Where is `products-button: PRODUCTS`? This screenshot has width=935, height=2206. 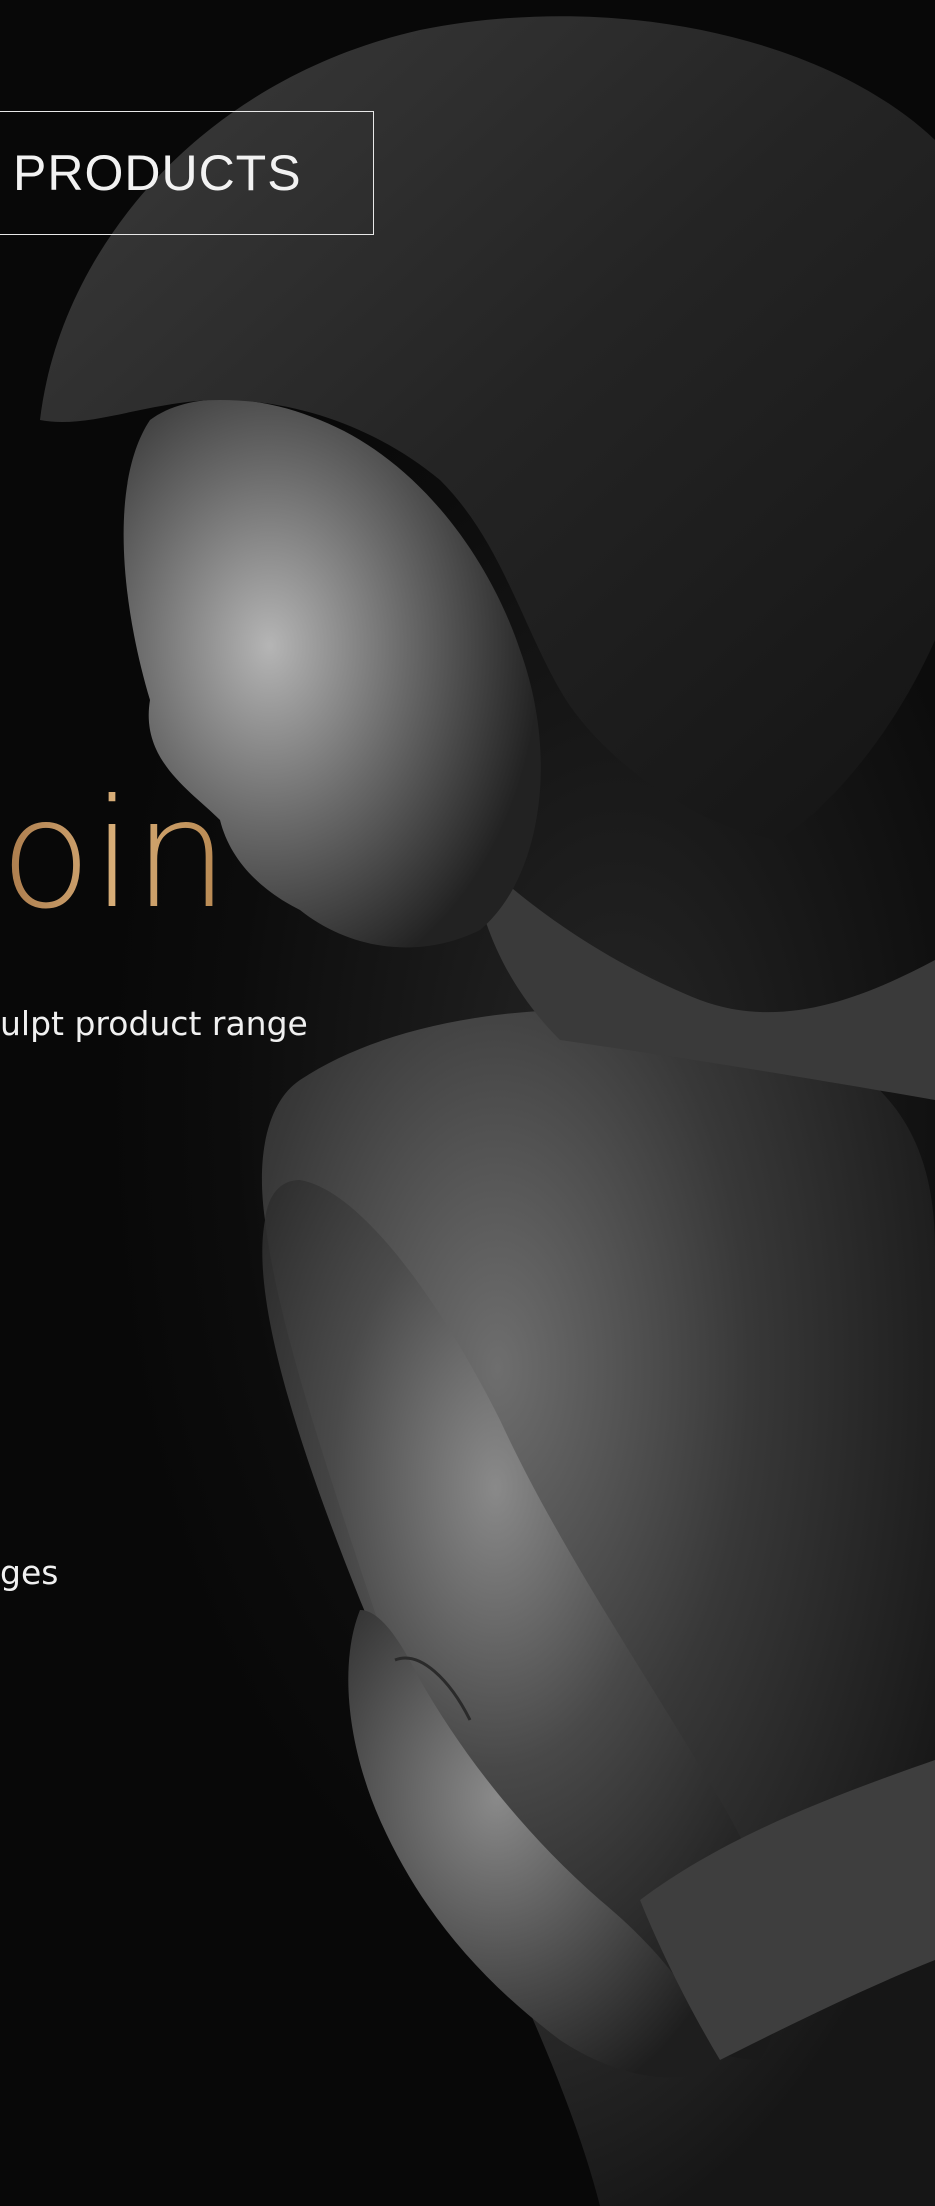 products-button: PRODUCTS is located at coordinates (187, 173).